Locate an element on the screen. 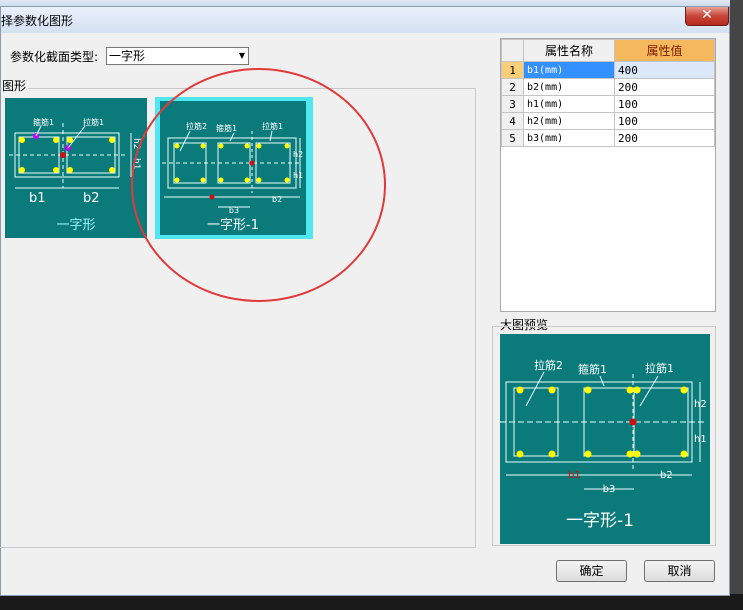  row-index: 5 is located at coordinates (512, 138).